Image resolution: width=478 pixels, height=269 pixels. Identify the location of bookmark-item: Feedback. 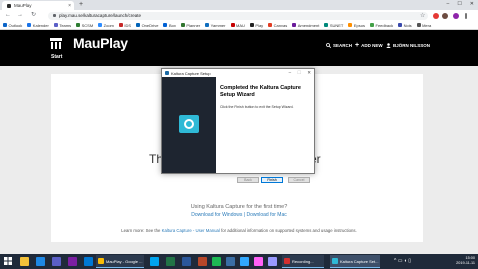
(381, 25).